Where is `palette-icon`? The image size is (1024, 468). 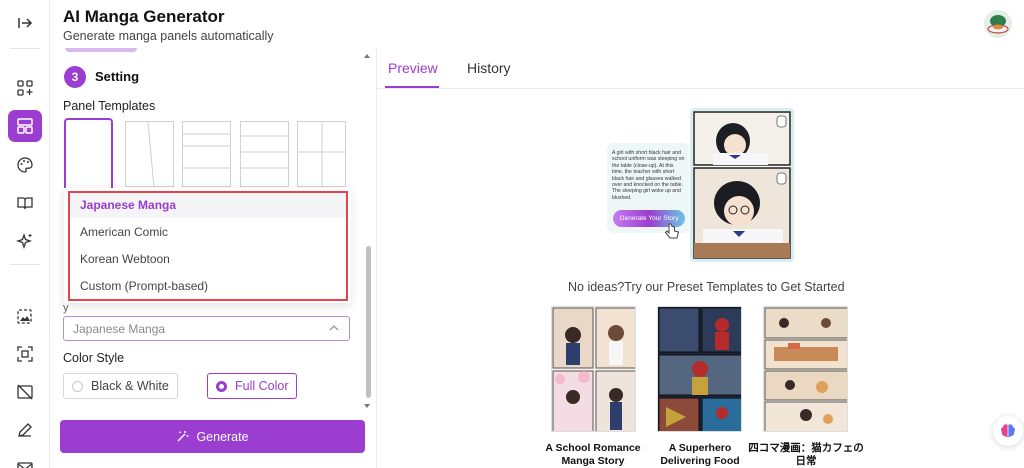 palette-icon is located at coordinates (25, 165).